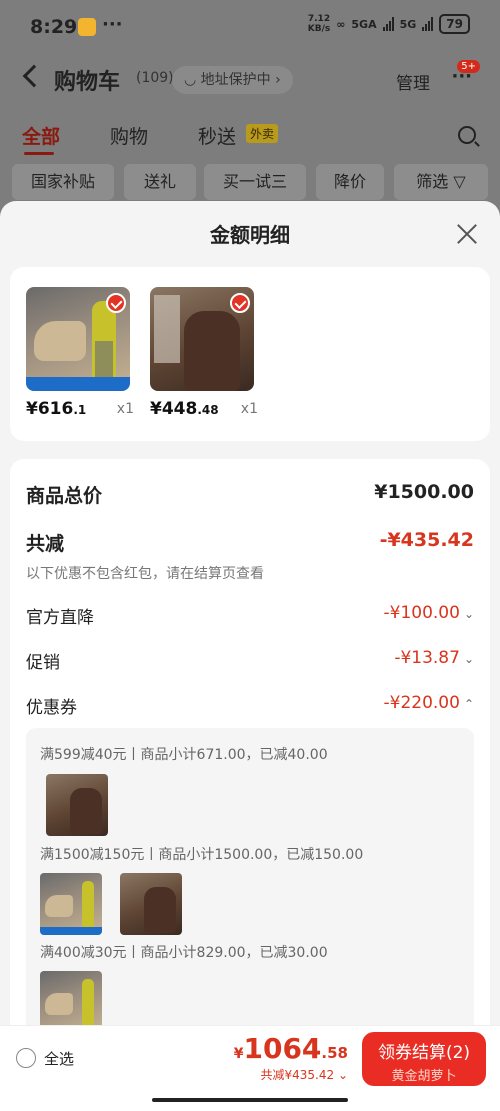  Describe the element at coordinates (468, 66) in the screenshot. I see `notification-badge: 5+` at that location.